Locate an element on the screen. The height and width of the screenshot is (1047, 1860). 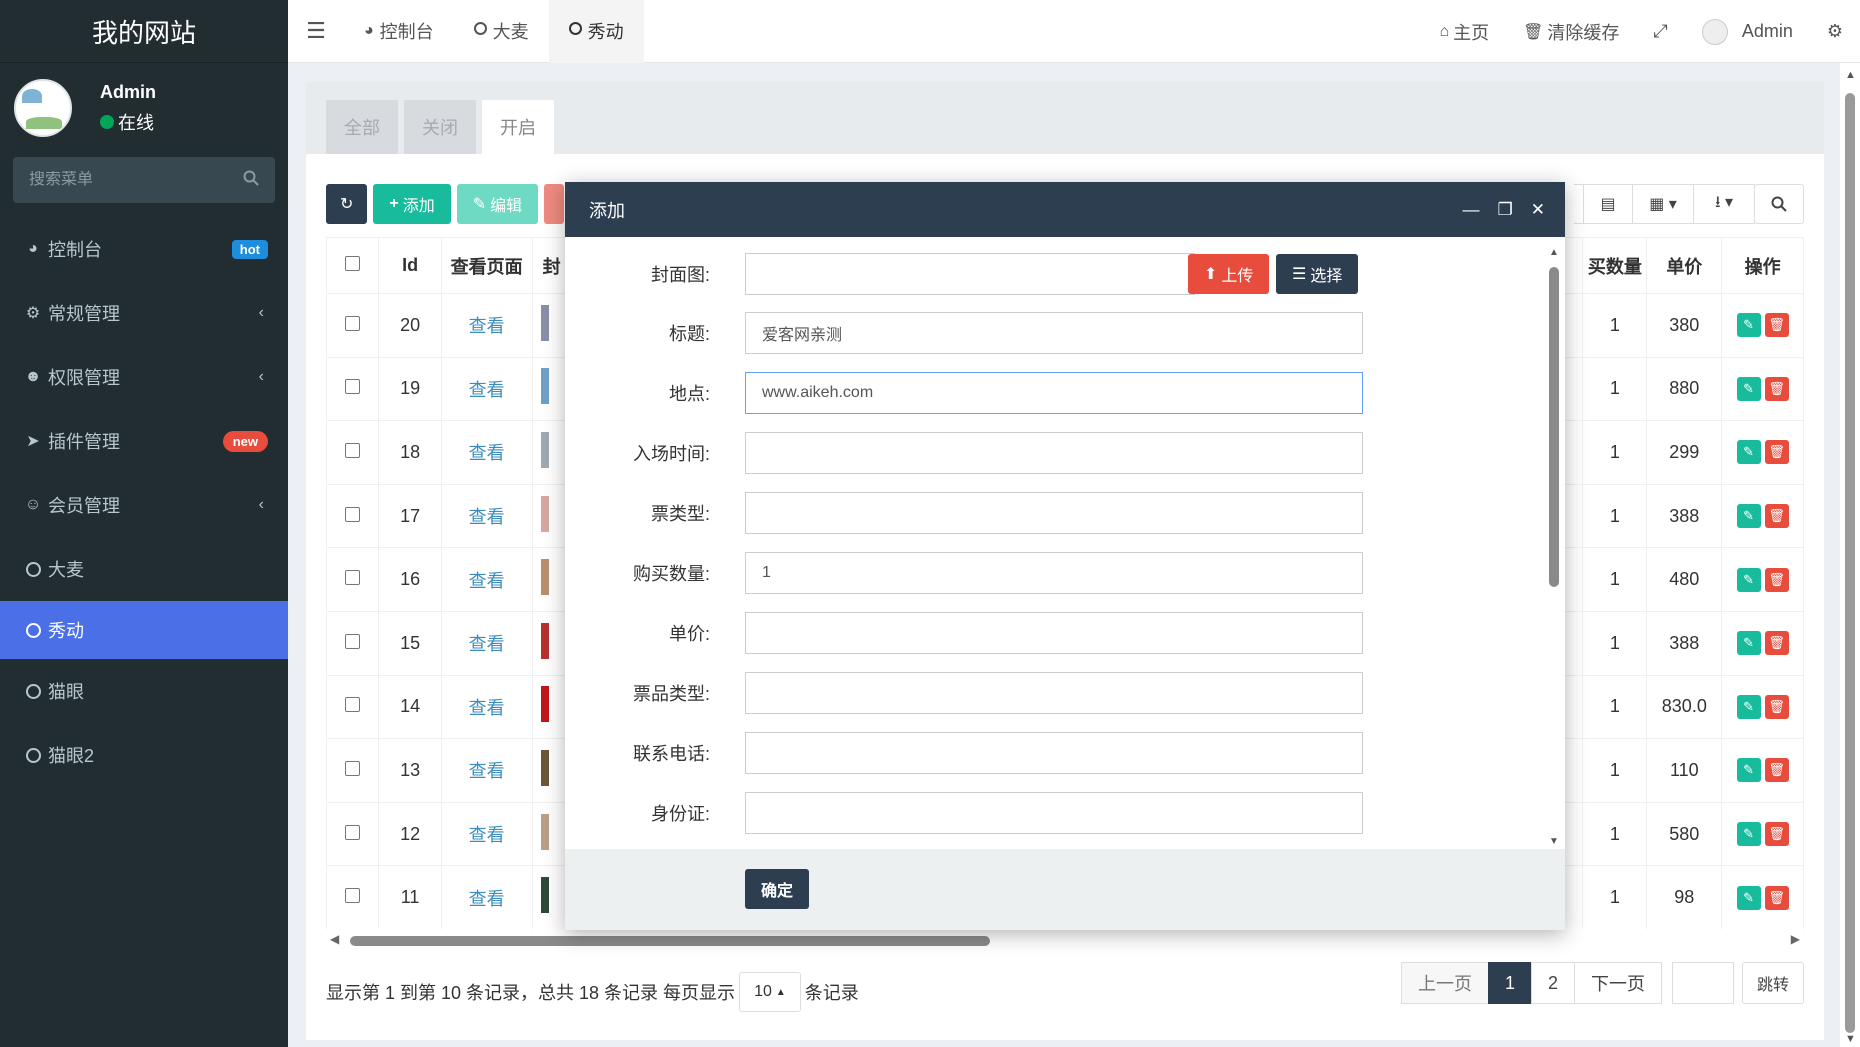
columns-icon: ▦ ▾ is located at coordinates (1663, 204).